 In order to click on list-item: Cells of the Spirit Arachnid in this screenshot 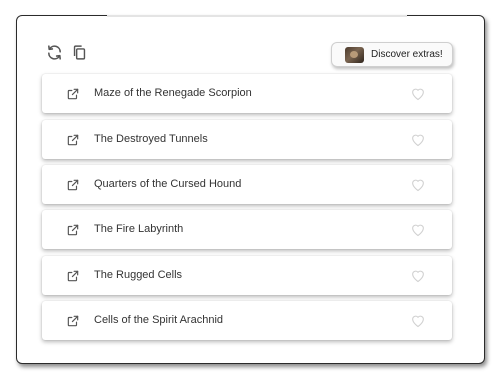, I will do `click(247, 320)`.